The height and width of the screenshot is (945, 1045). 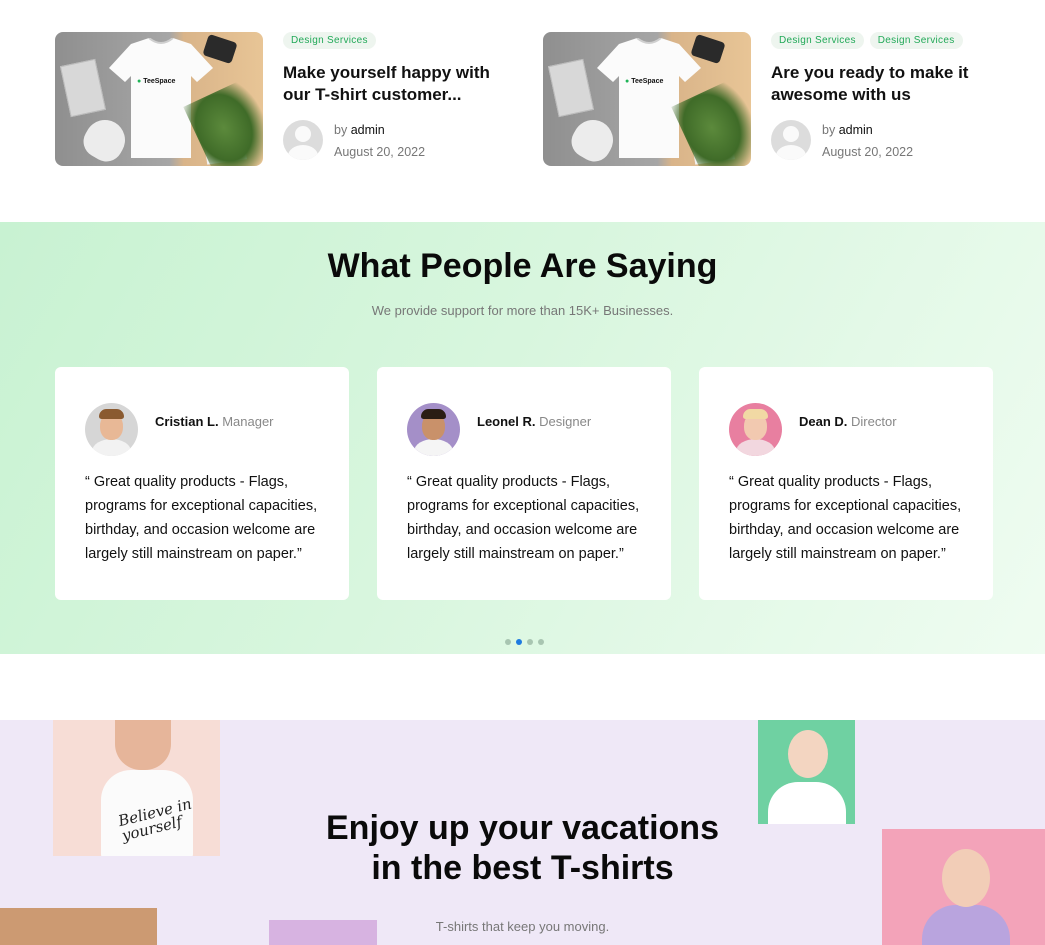 What do you see at coordinates (522, 266) in the screenshot?
I see `testimonials-title: What People Are Saying` at bounding box center [522, 266].